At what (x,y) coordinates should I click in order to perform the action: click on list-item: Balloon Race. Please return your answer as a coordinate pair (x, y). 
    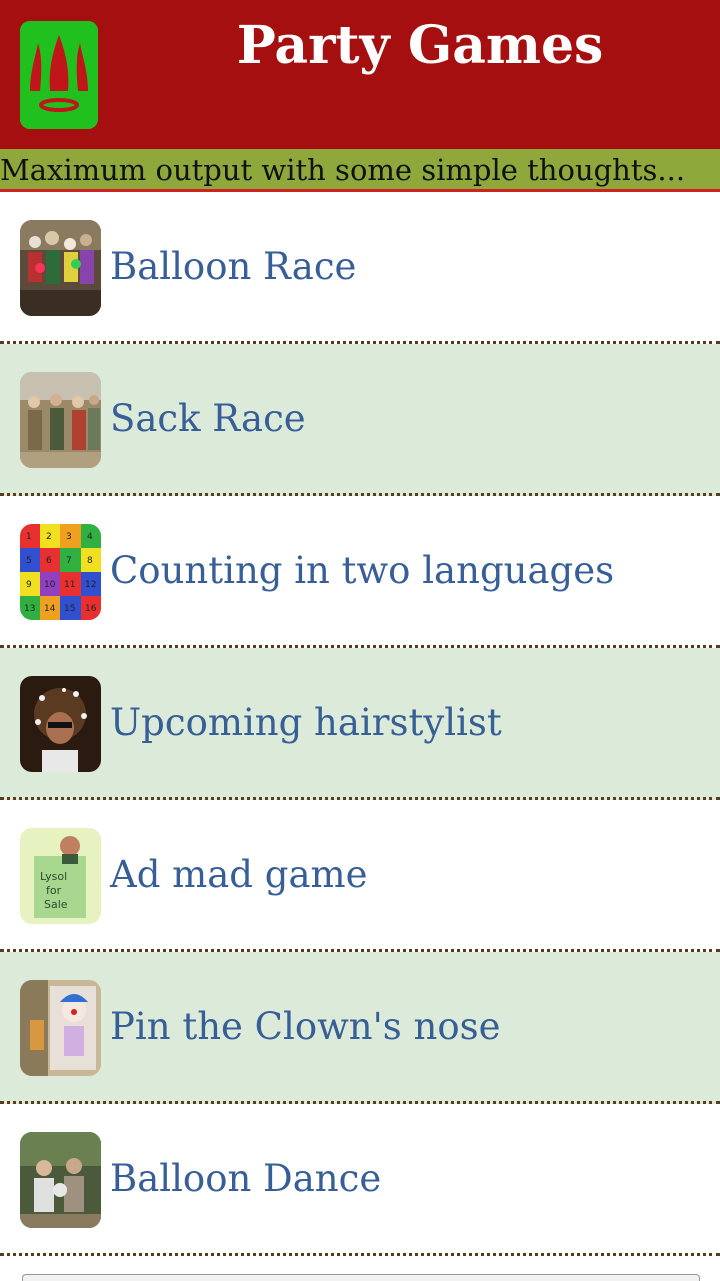
    Looking at the image, I should click on (360, 268).